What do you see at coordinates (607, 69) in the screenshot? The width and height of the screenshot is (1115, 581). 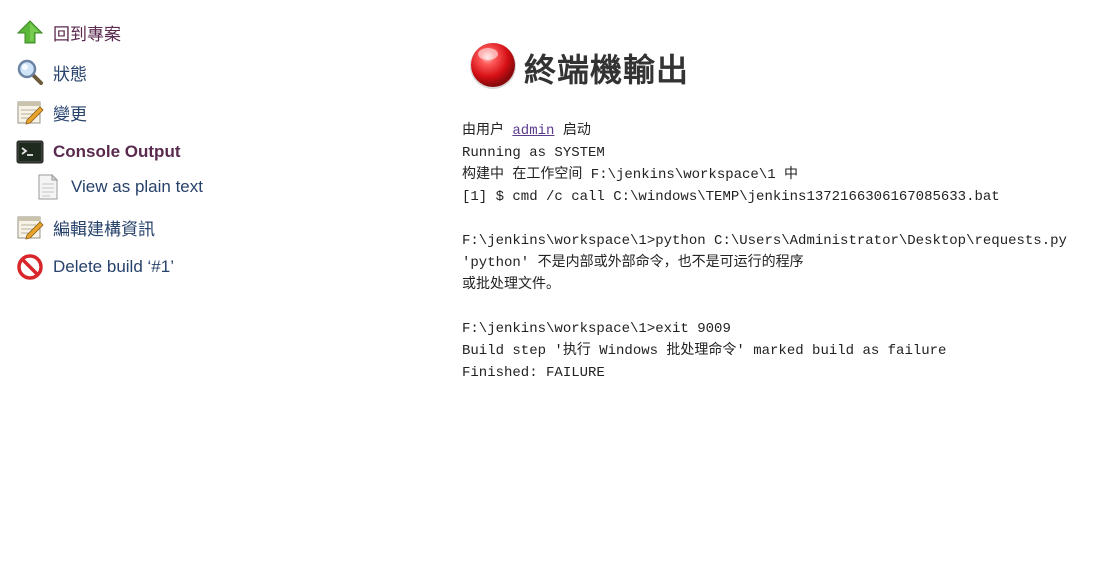 I see `page-title: 終端機輸出` at bounding box center [607, 69].